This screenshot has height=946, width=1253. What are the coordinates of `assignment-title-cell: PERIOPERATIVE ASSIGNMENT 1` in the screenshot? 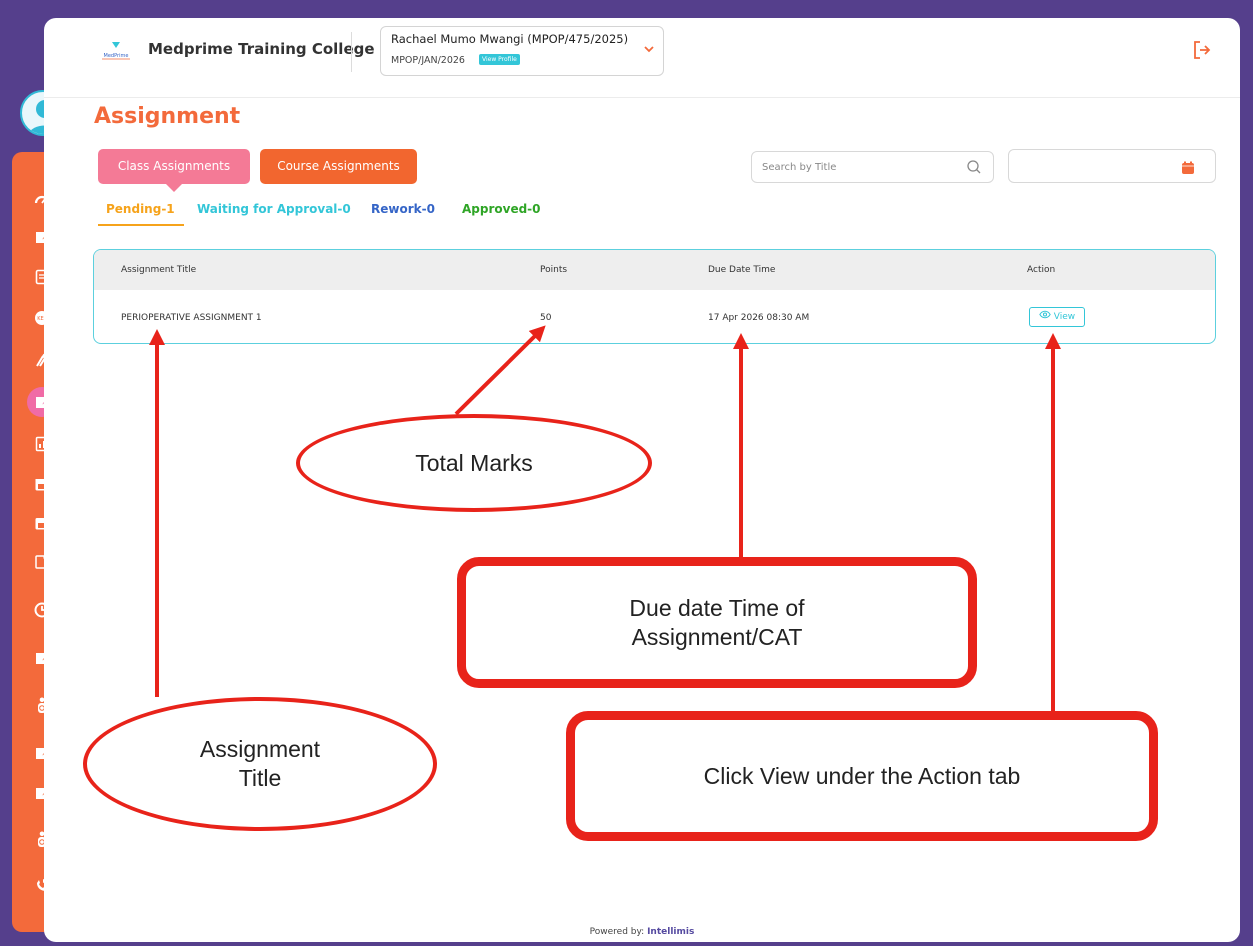 It's located at (191, 318).